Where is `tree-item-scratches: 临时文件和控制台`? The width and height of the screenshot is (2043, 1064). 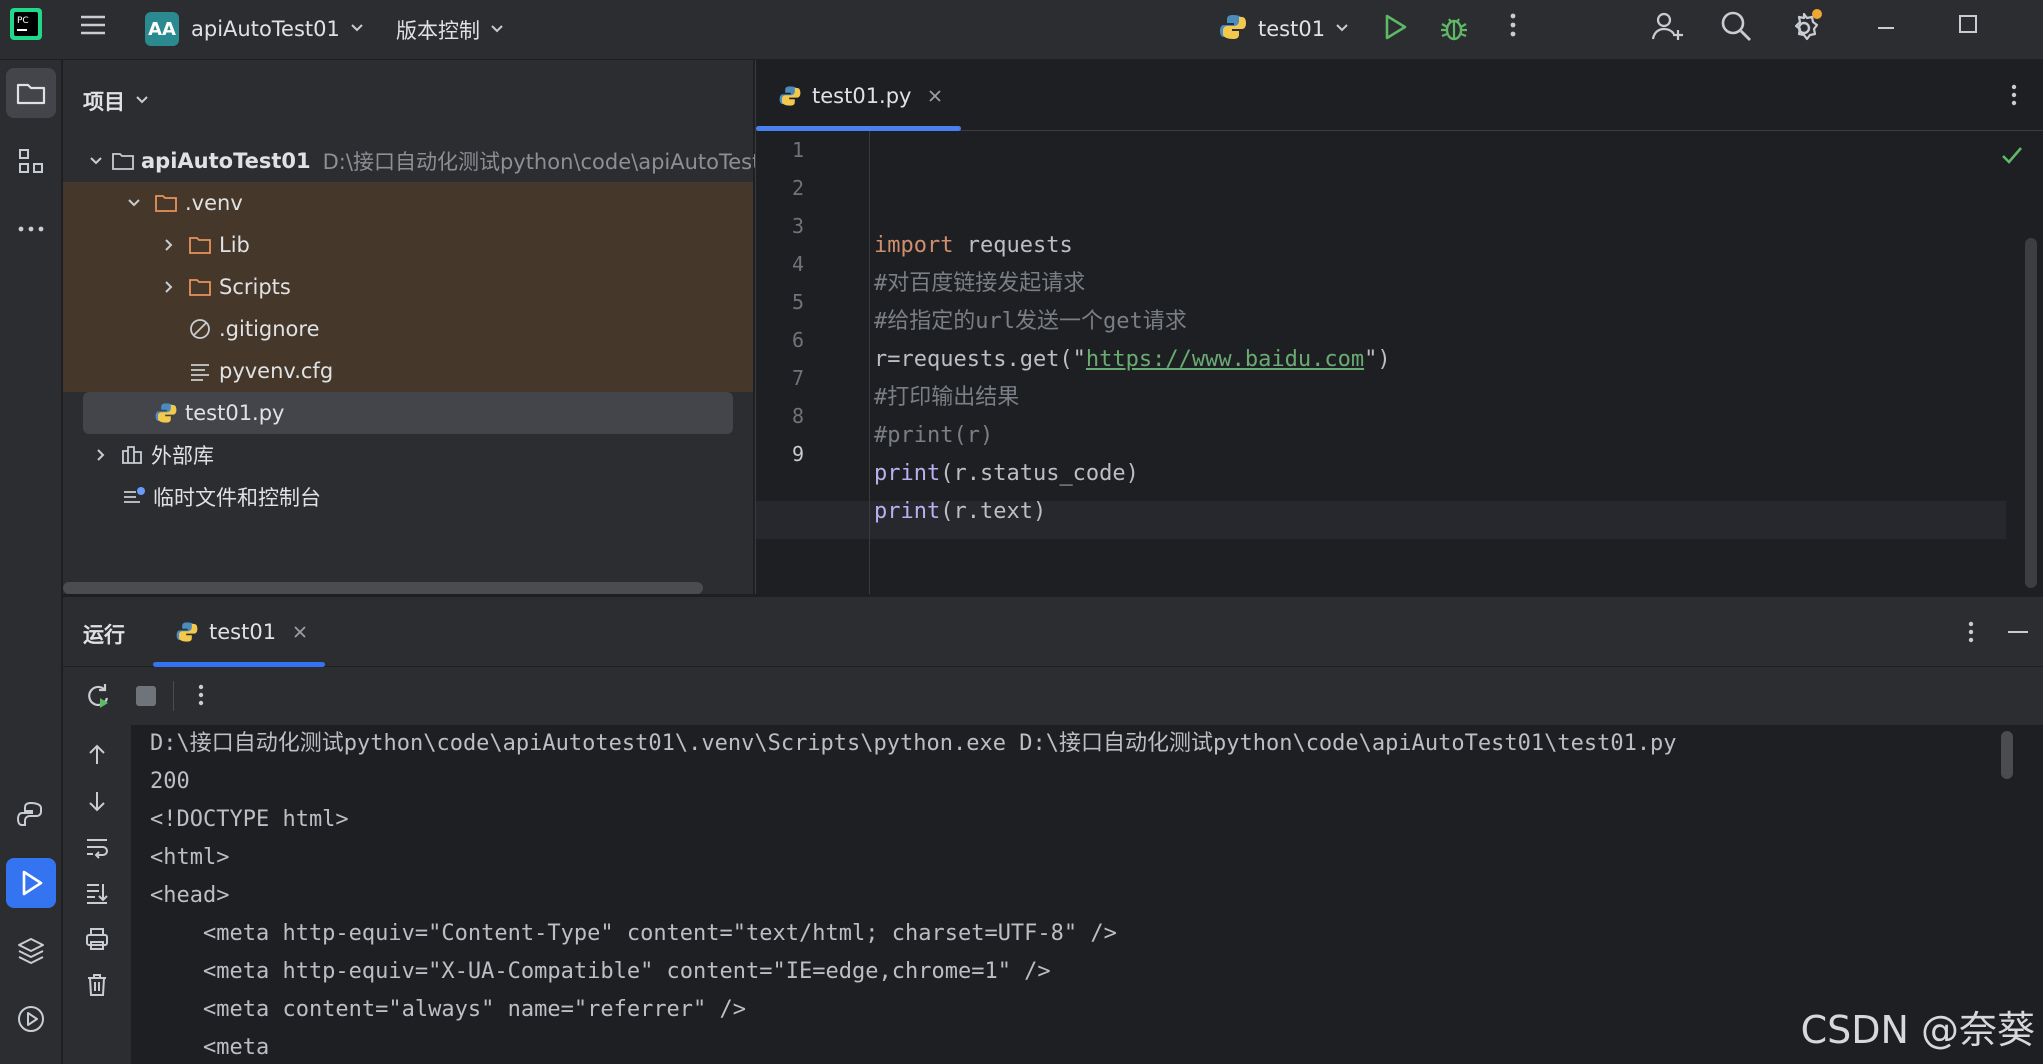 tree-item-scratches: 临时文件和控制台 is located at coordinates (408, 497).